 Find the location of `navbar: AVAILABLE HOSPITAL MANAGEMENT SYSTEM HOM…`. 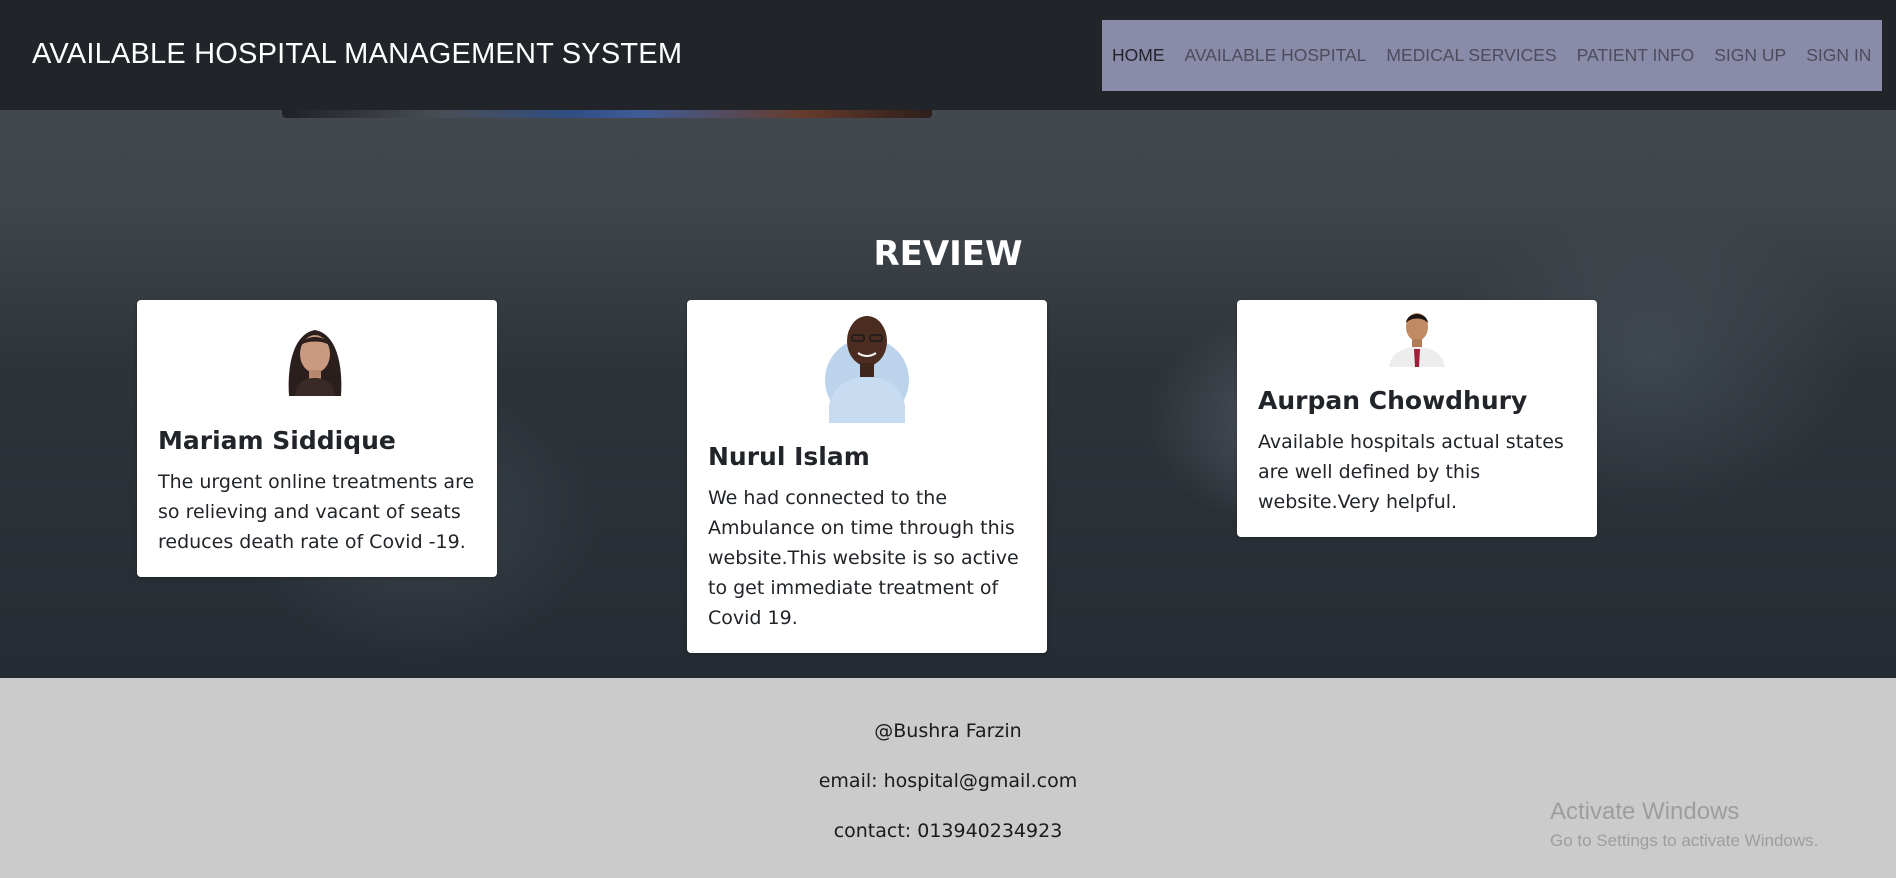

navbar: AVAILABLE HOSPITAL MANAGEMENT SYSTEM HOM… is located at coordinates (948, 55).